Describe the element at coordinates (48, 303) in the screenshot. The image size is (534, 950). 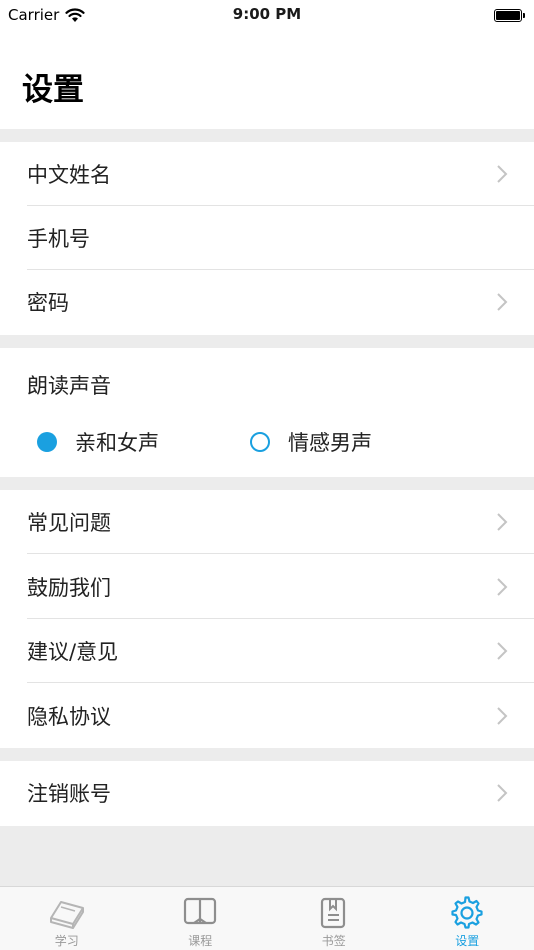
I see `row-label: 密码` at that location.